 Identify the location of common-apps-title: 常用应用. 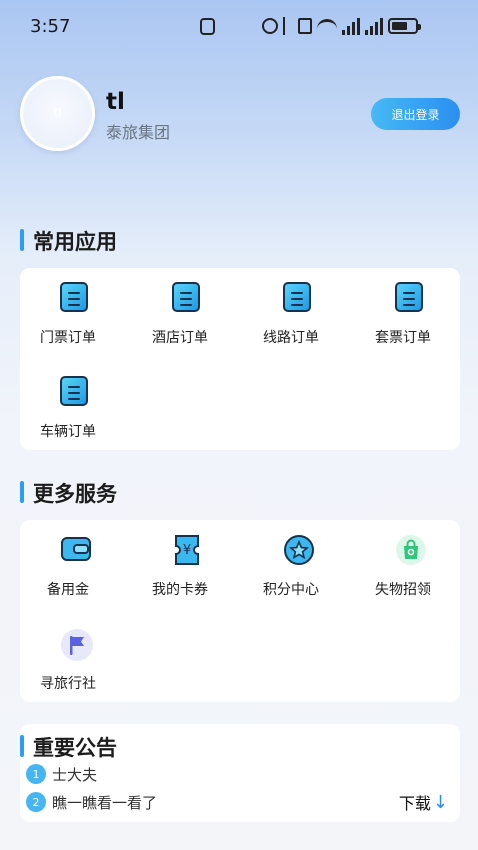
(68, 241).